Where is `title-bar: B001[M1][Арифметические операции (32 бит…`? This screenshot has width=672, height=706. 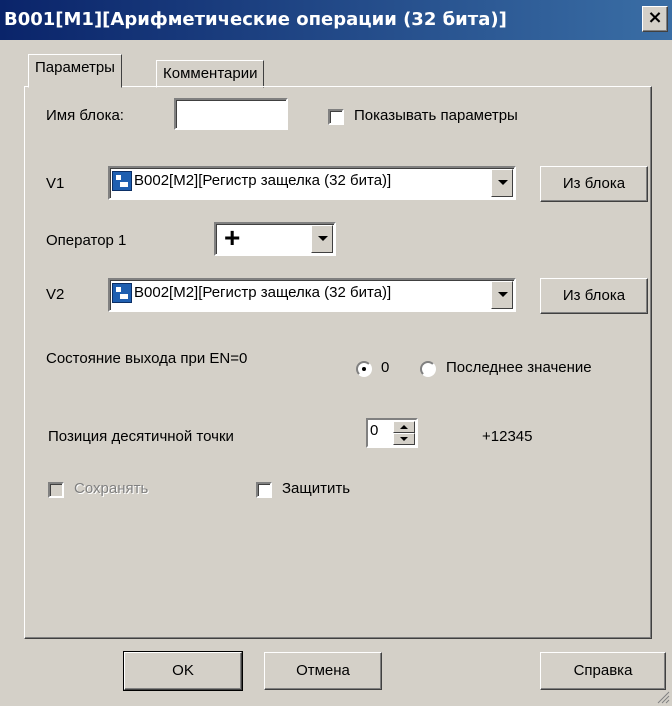 title-bar: B001[M1][Арифметические операции (32 бит… is located at coordinates (336, 20).